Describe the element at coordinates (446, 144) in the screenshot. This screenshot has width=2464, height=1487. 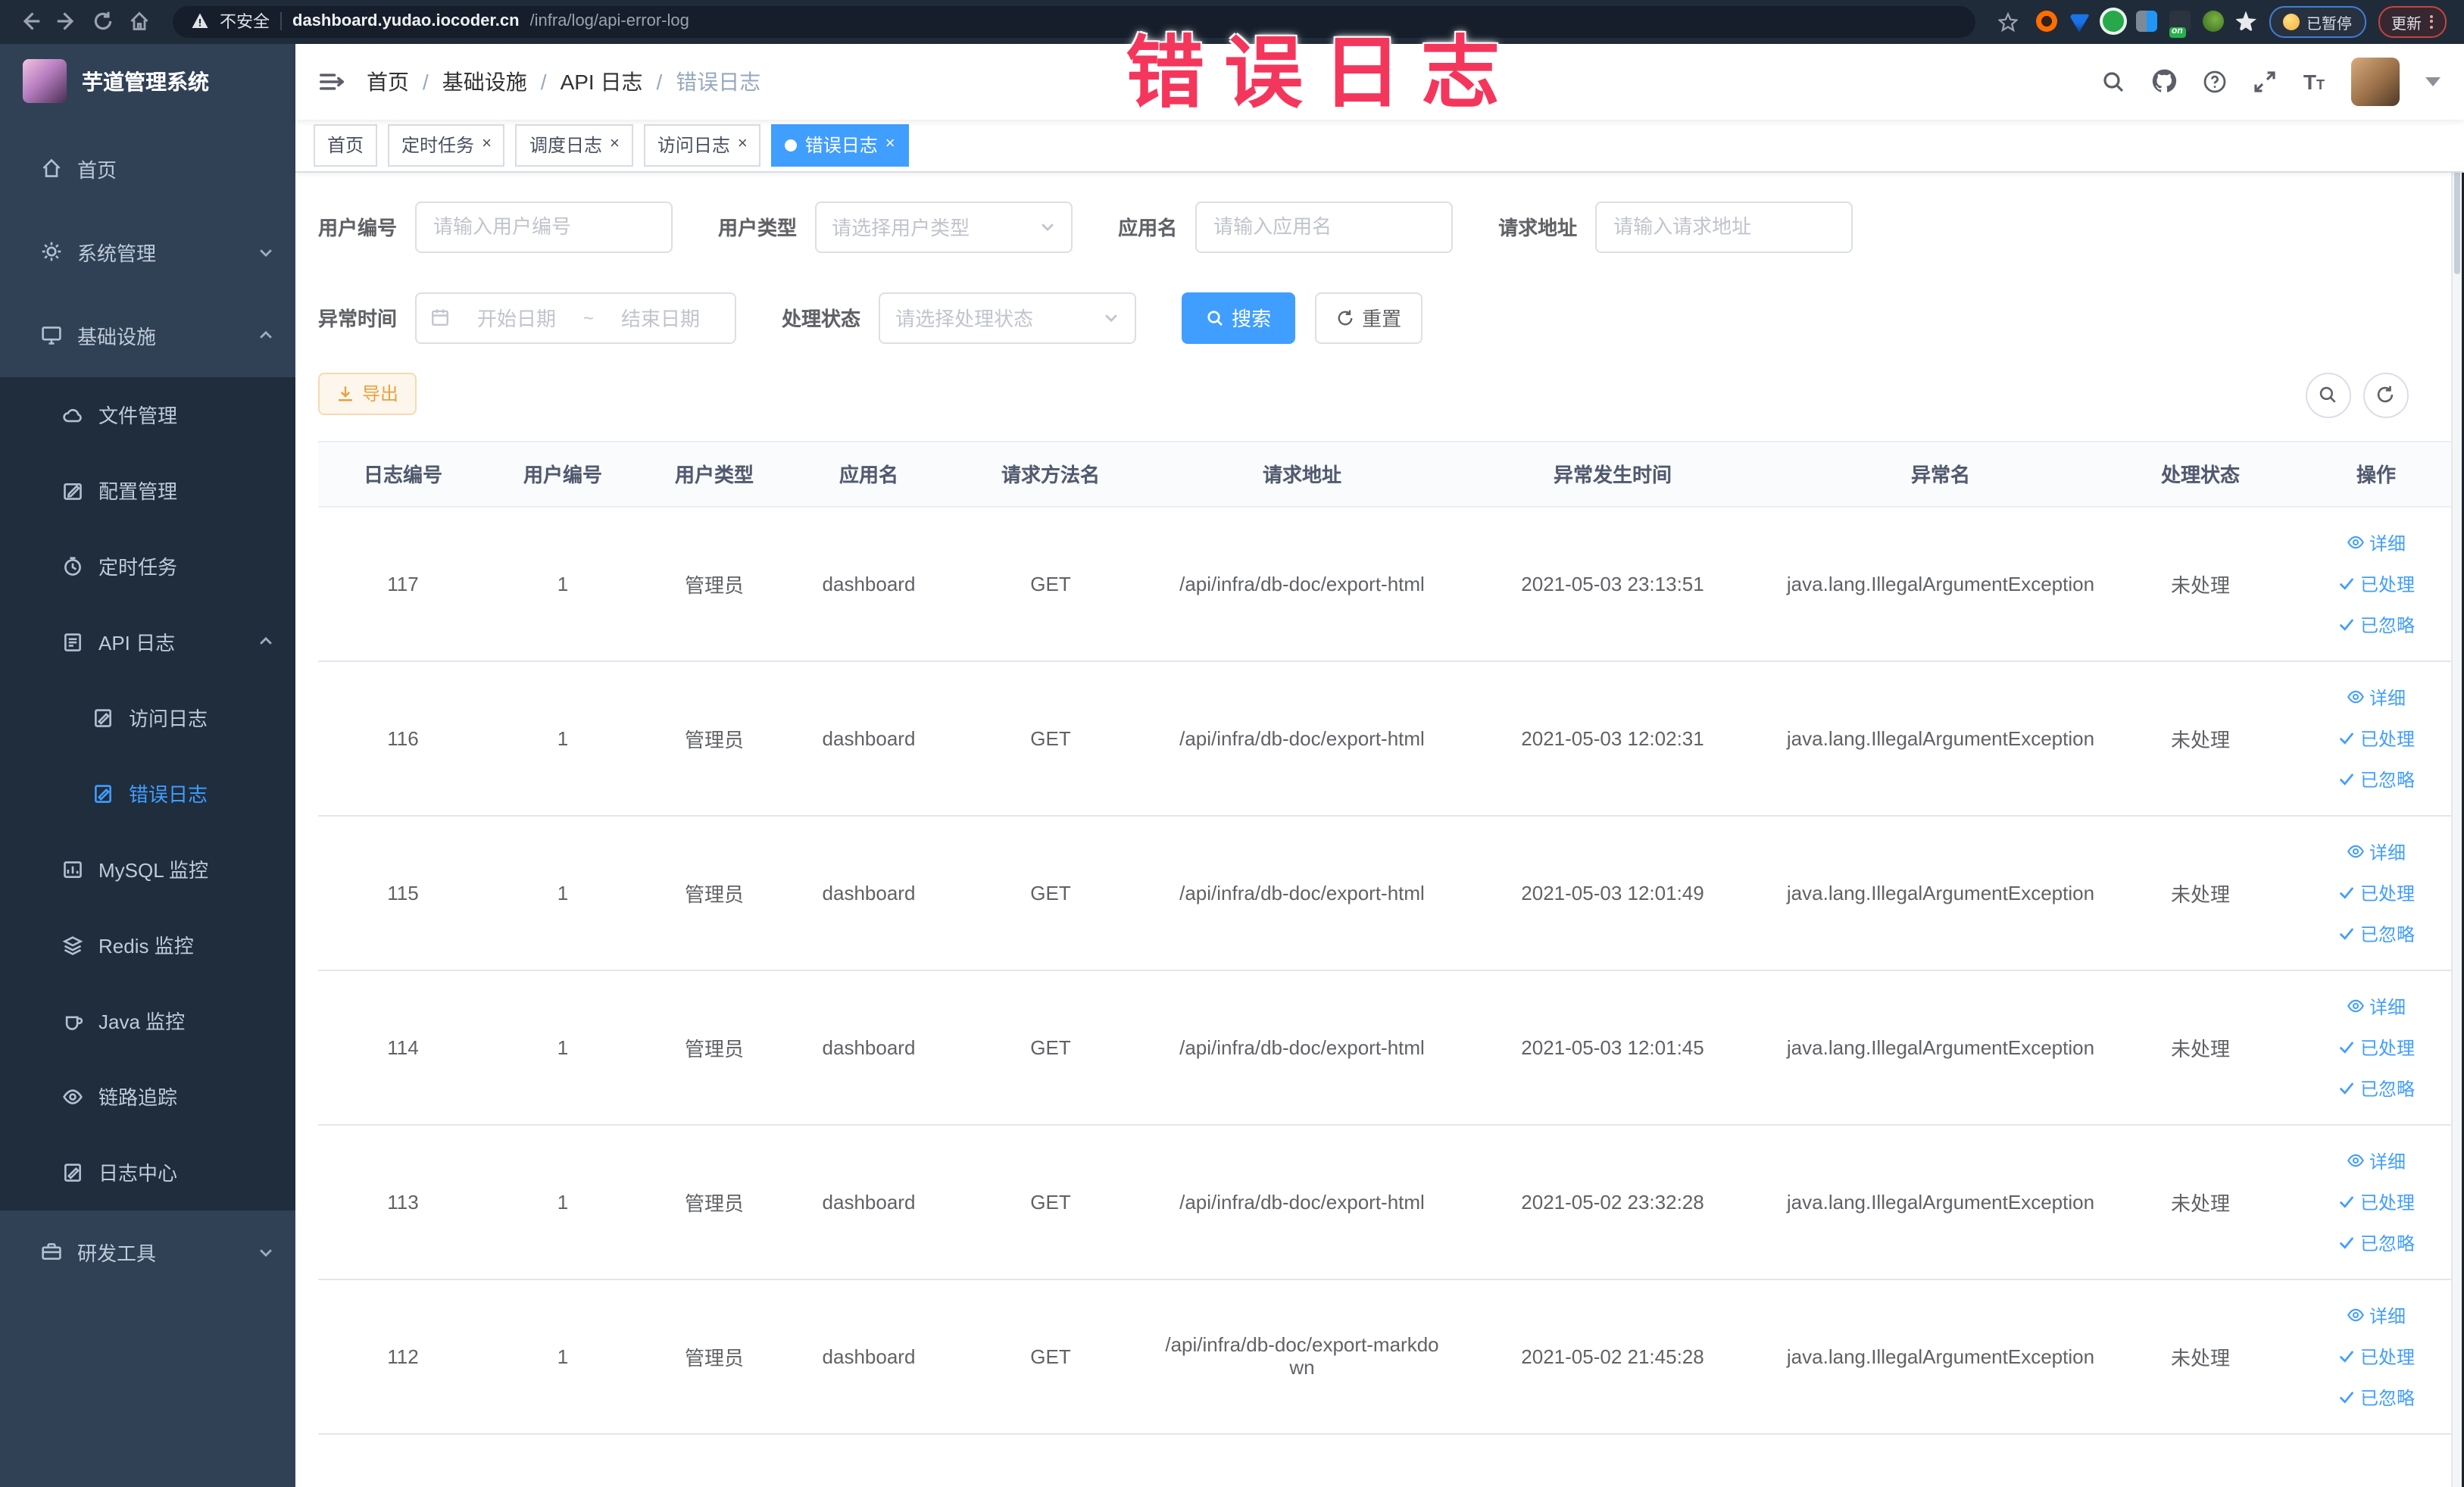
I see `tab-scheduled-tasks: 定时任务 ×` at that location.